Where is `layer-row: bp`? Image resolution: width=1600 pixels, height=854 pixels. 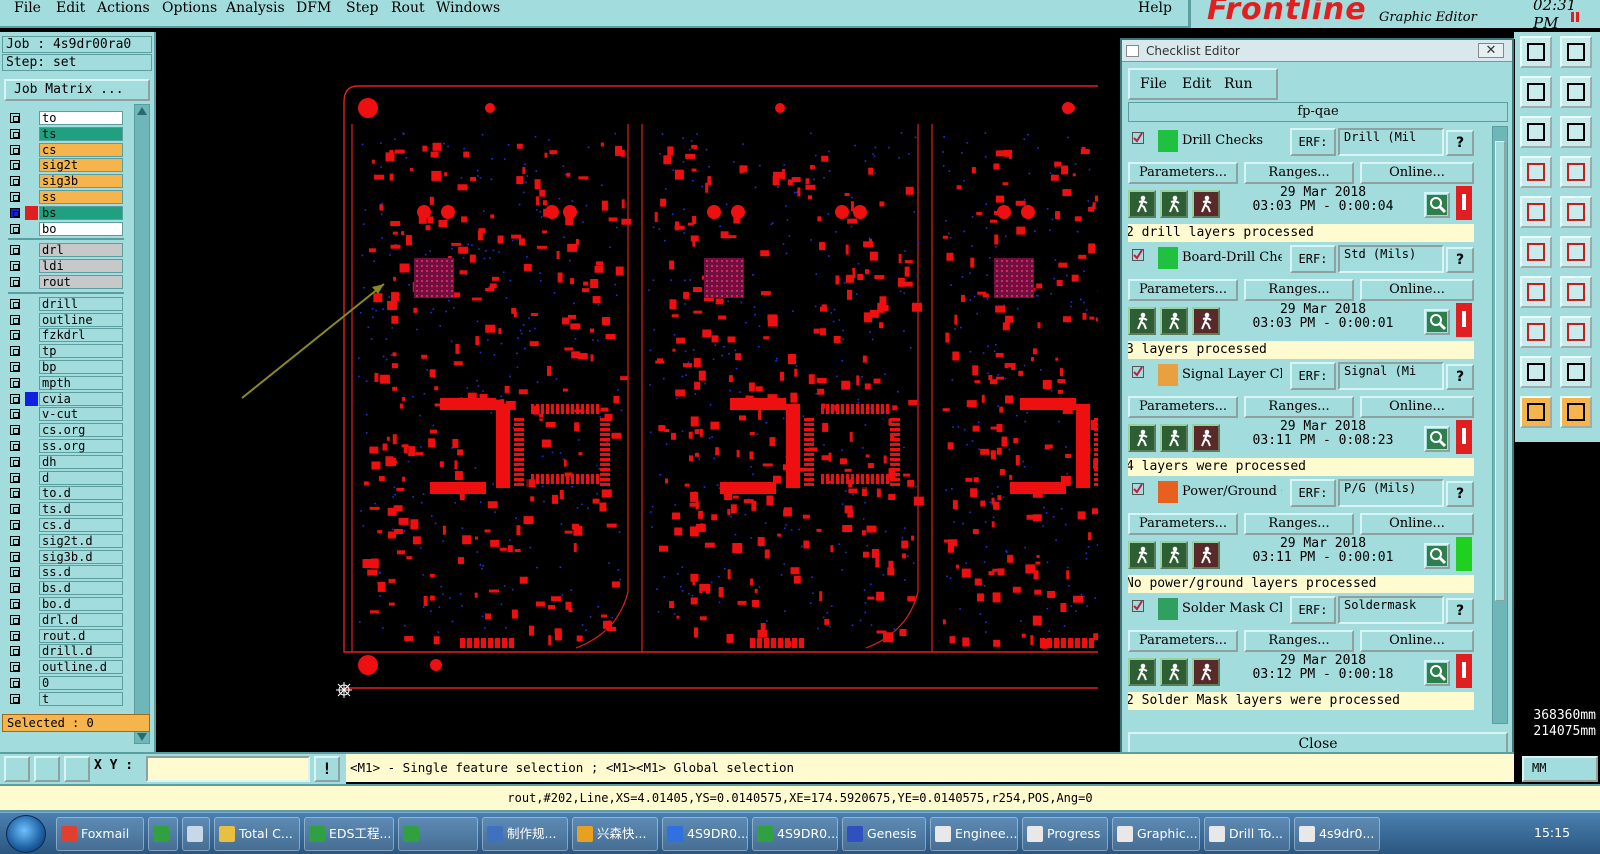
layer-row: bp is located at coordinates (65, 367).